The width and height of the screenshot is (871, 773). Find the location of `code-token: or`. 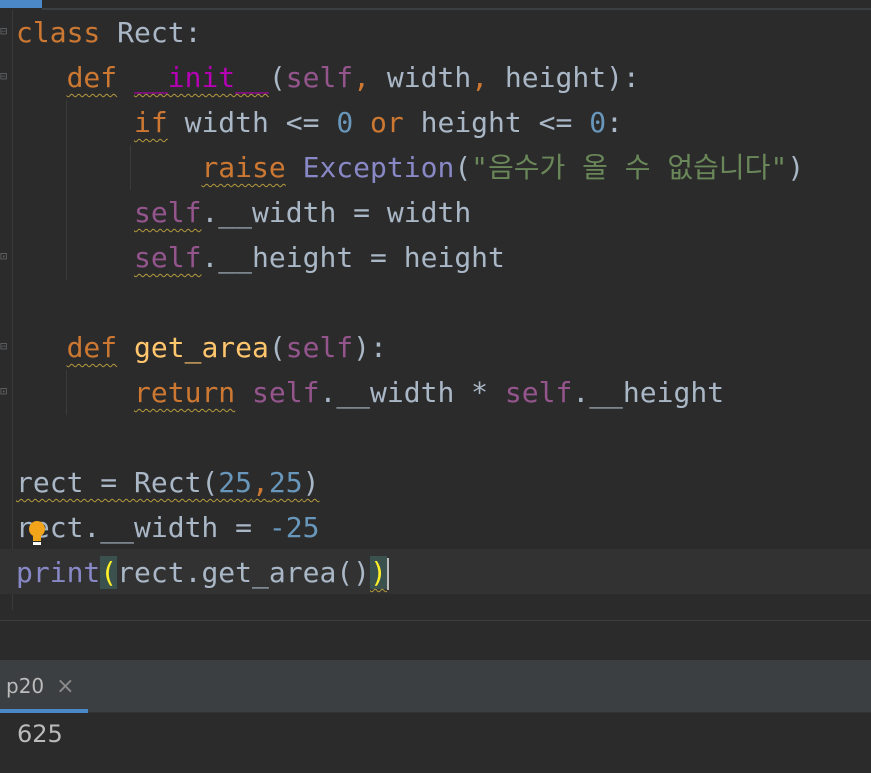

code-token: or is located at coordinates (387, 122).